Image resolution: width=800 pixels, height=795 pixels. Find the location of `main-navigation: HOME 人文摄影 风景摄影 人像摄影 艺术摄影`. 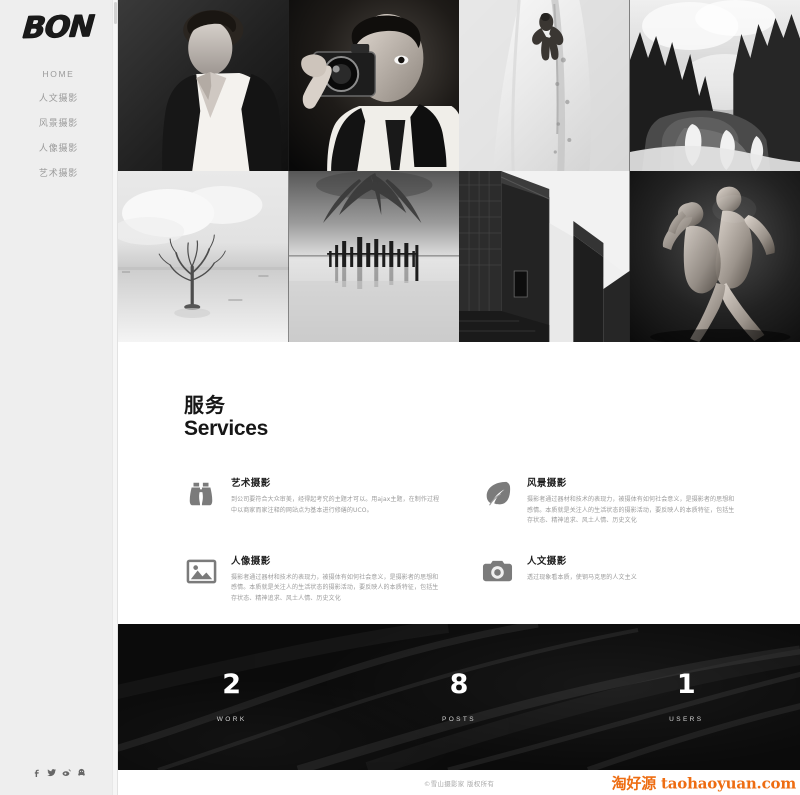

main-navigation: HOME 人文摄影 风景摄影 人像摄影 艺术摄影 is located at coordinates (58, 124).